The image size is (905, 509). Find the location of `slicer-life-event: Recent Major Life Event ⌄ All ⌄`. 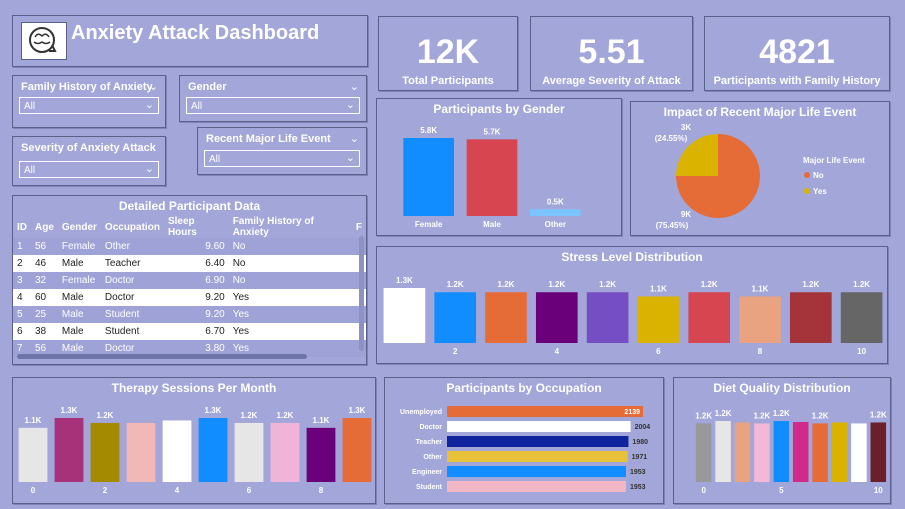

slicer-life-event: Recent Major Life Event ⌄ All ⌄ is located at coordinates (282, 151).